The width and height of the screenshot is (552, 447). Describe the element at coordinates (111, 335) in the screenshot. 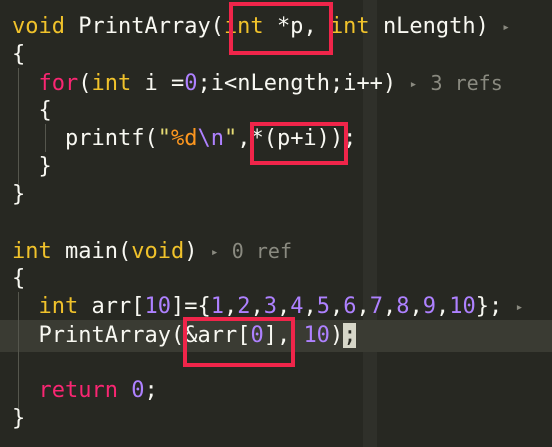

I see `function-call: PrintArray(` at that location.